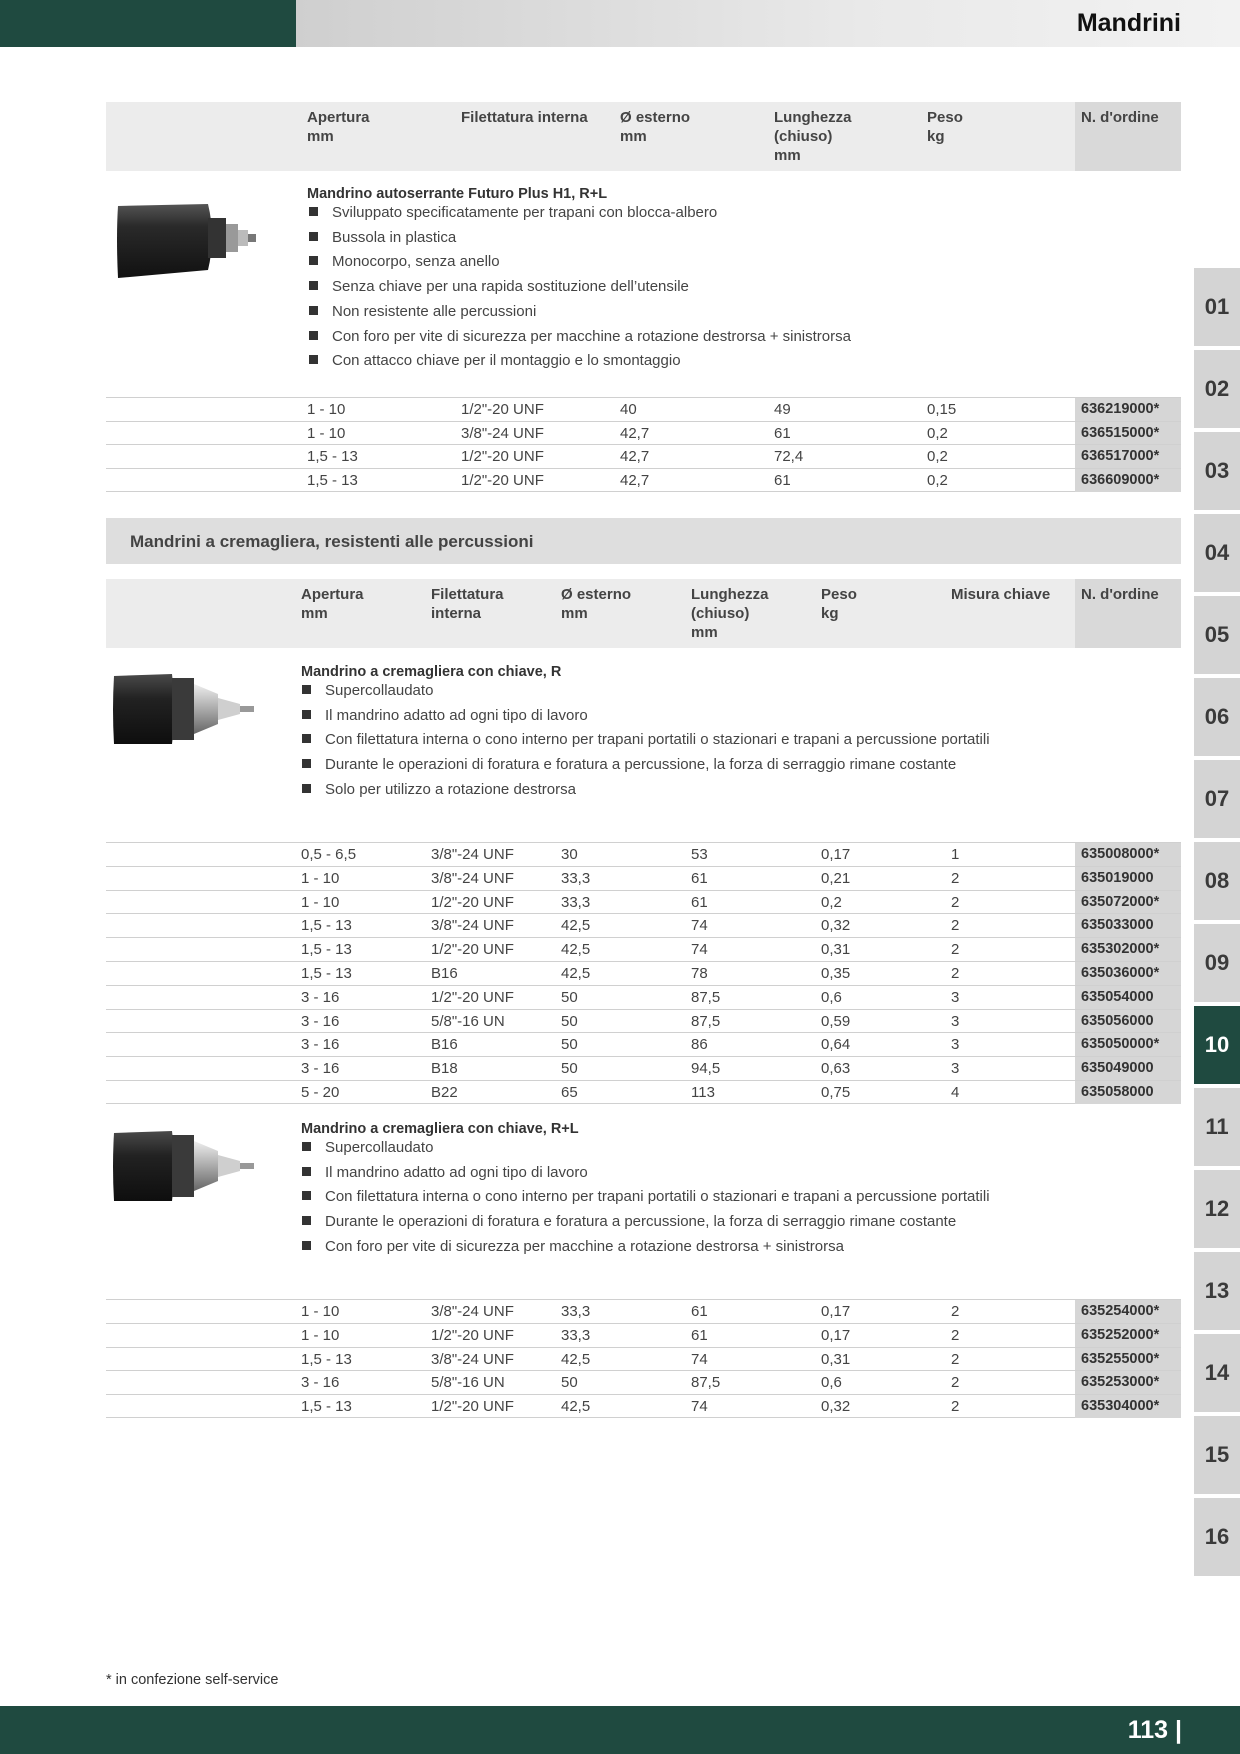 The image size is (1240, 1754). Describe the element at coordinates (1128, 481) in the screenshot. I see `order-number: 636609000*` at that location.